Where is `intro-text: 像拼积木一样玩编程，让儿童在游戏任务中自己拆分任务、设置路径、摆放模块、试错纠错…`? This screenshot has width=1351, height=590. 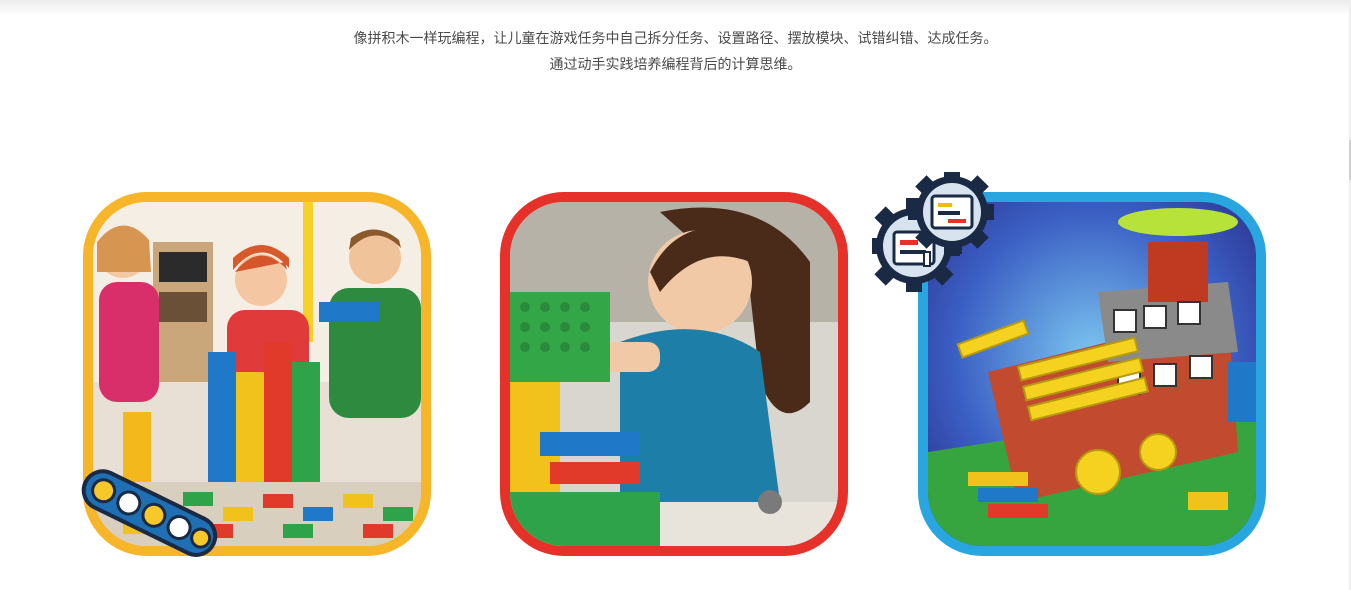
intro-text: 像拼积木一样玩编程，让儿童在游戏任务中自己拆分任务、设置路径、摆放模块、试错纠错… is located at coordinates (675, 52).